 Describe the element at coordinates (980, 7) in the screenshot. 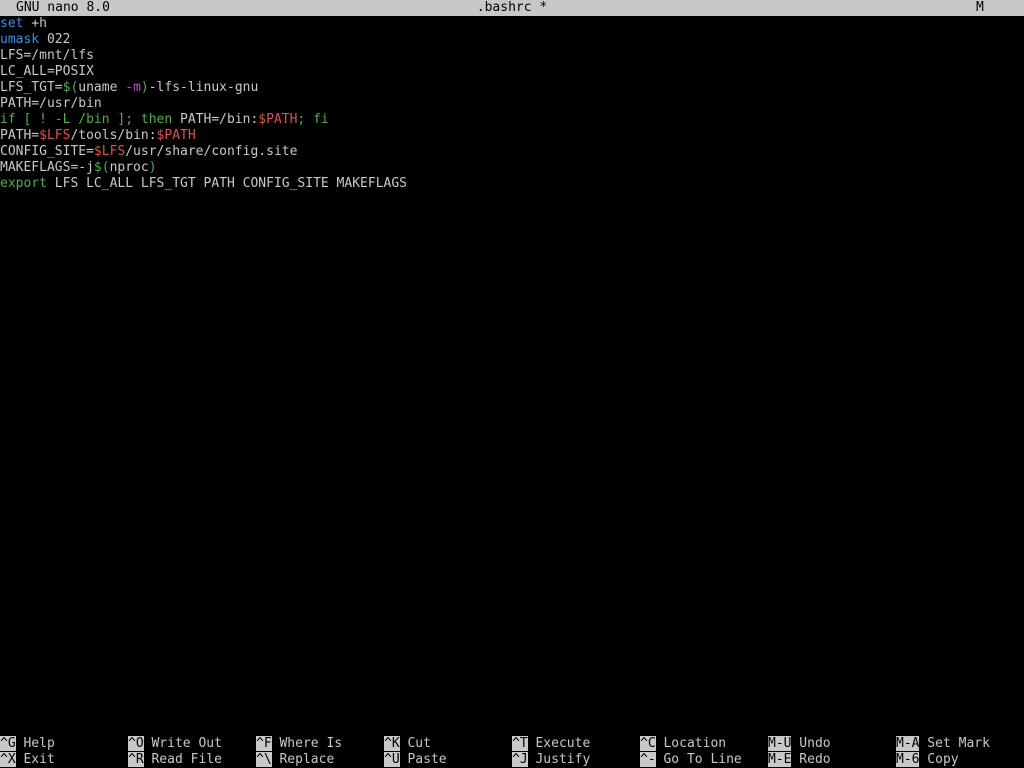

I see `modified-flag: M` at that location.